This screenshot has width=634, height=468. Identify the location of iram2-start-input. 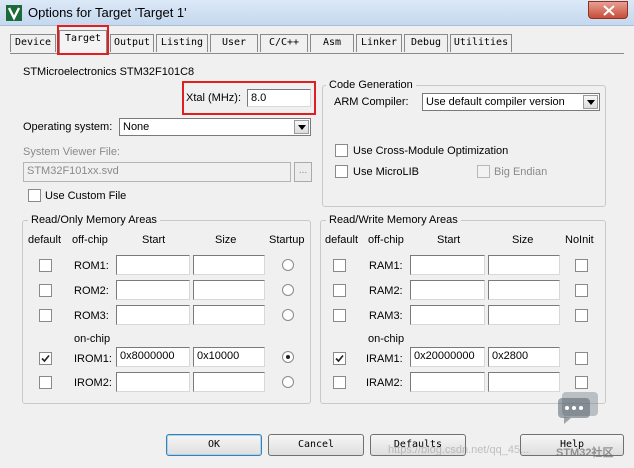
(447, 382).